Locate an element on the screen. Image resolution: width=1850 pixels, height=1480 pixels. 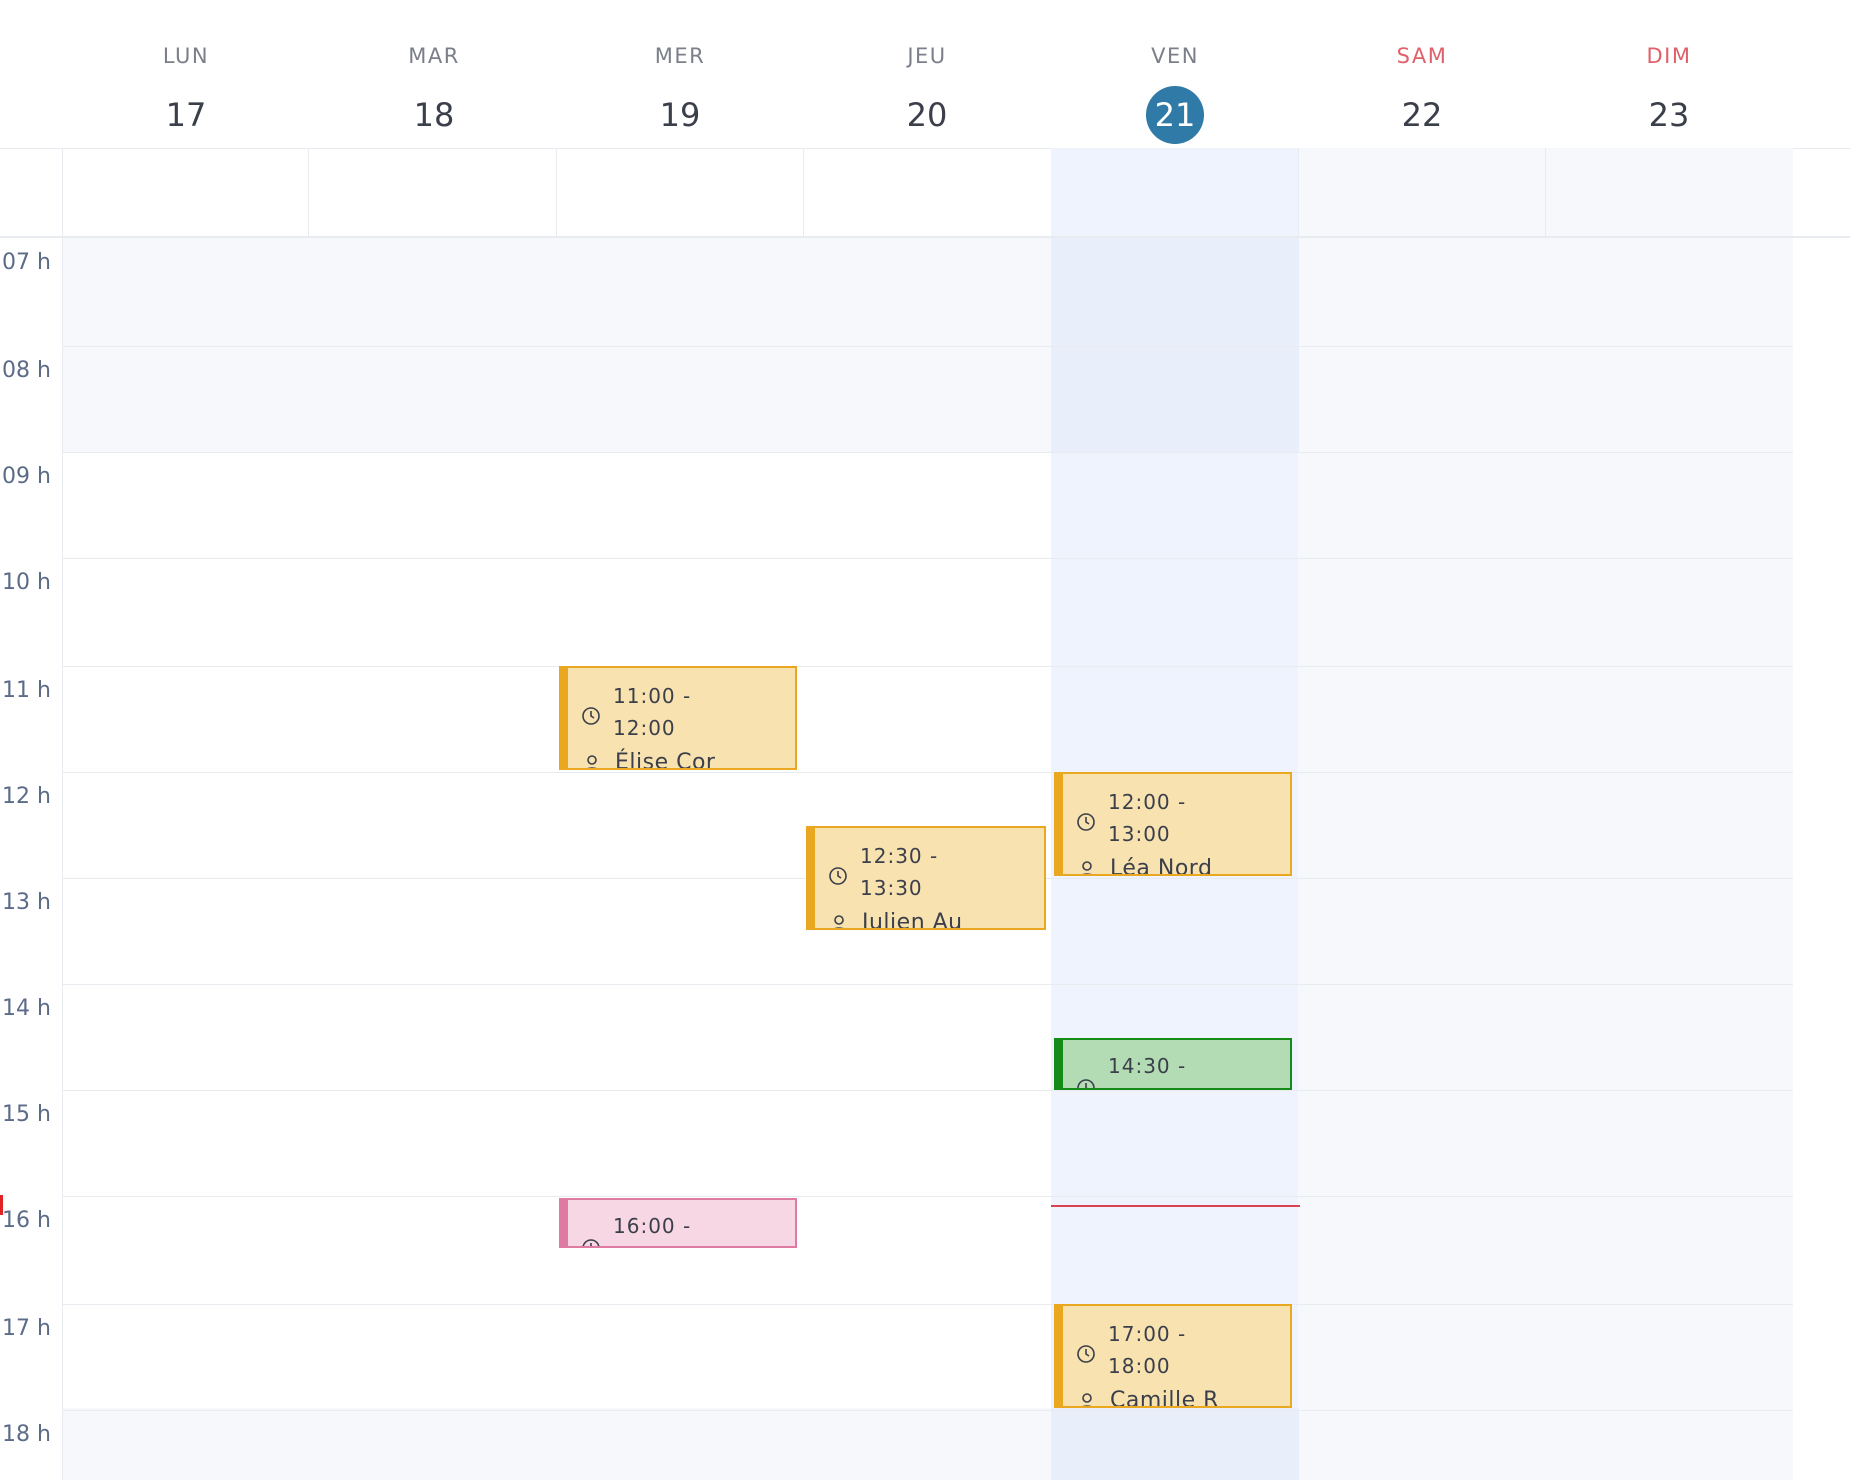
event-person: Élise Cor is located at coordinates (665, 760).